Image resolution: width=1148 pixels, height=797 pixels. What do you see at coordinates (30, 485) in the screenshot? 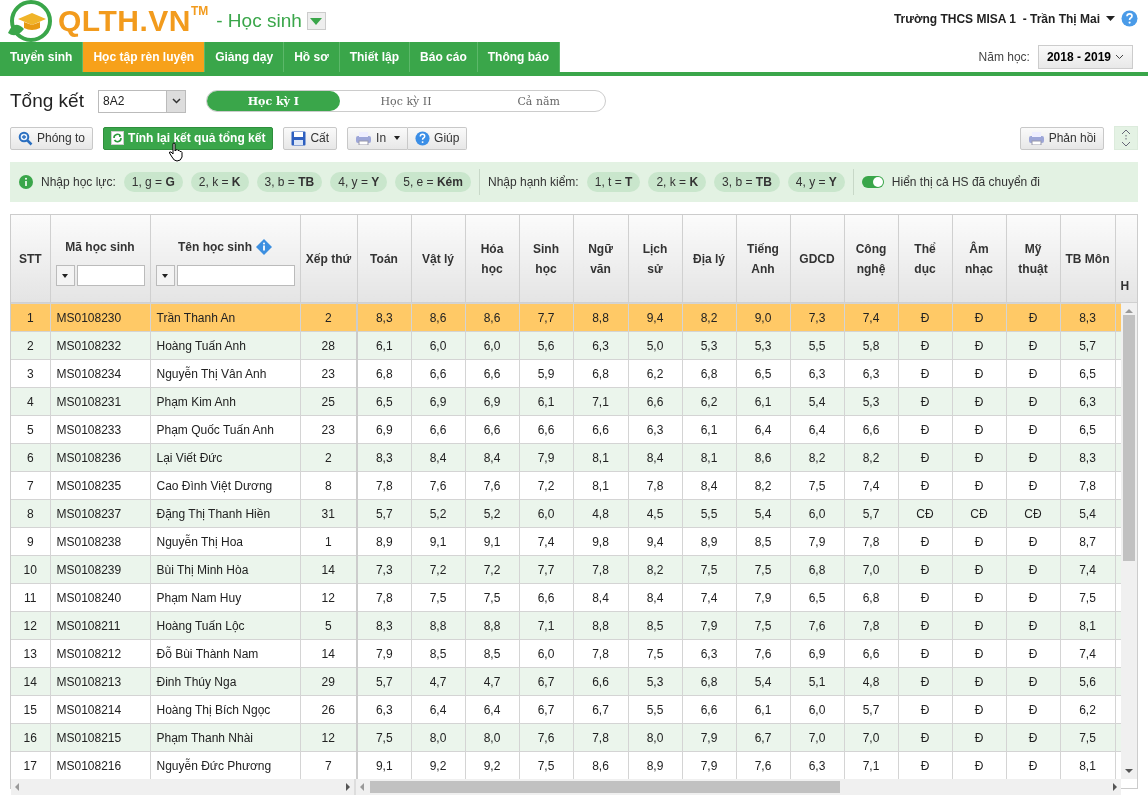
I see `table-cell: 7` at bounding box center [30, 485].